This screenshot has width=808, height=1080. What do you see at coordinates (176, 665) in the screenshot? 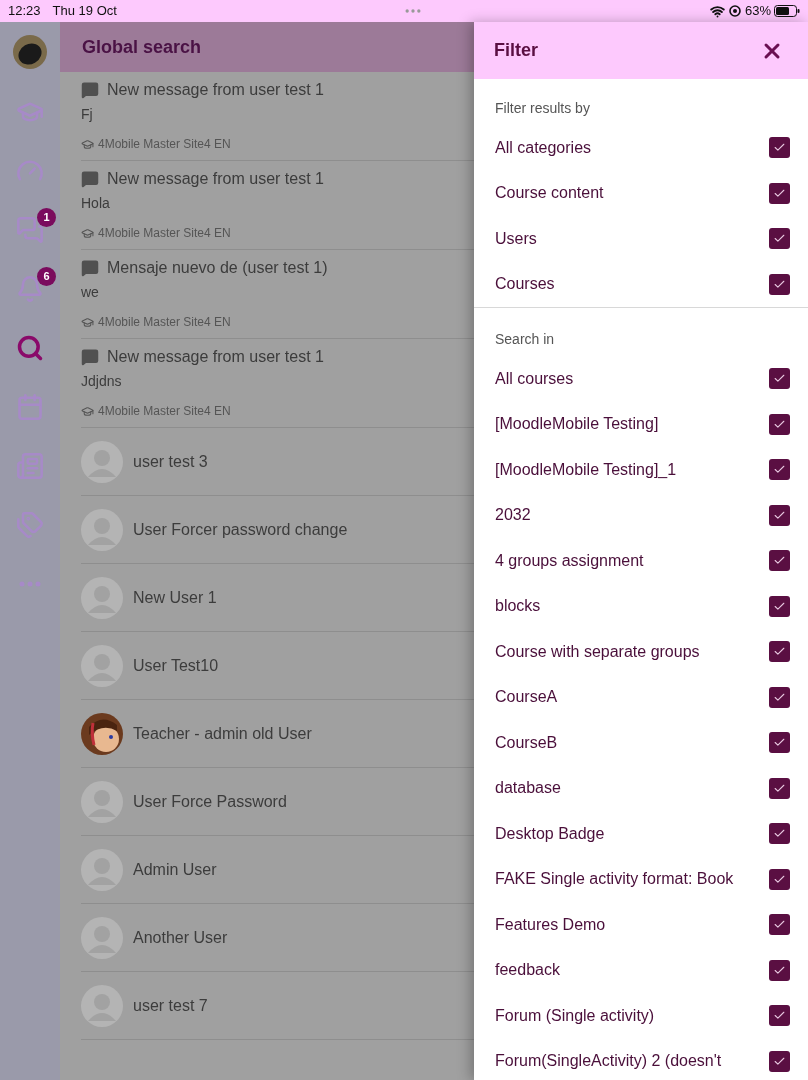
I see `user-name: User Test10` at bounding box center [176, 665].